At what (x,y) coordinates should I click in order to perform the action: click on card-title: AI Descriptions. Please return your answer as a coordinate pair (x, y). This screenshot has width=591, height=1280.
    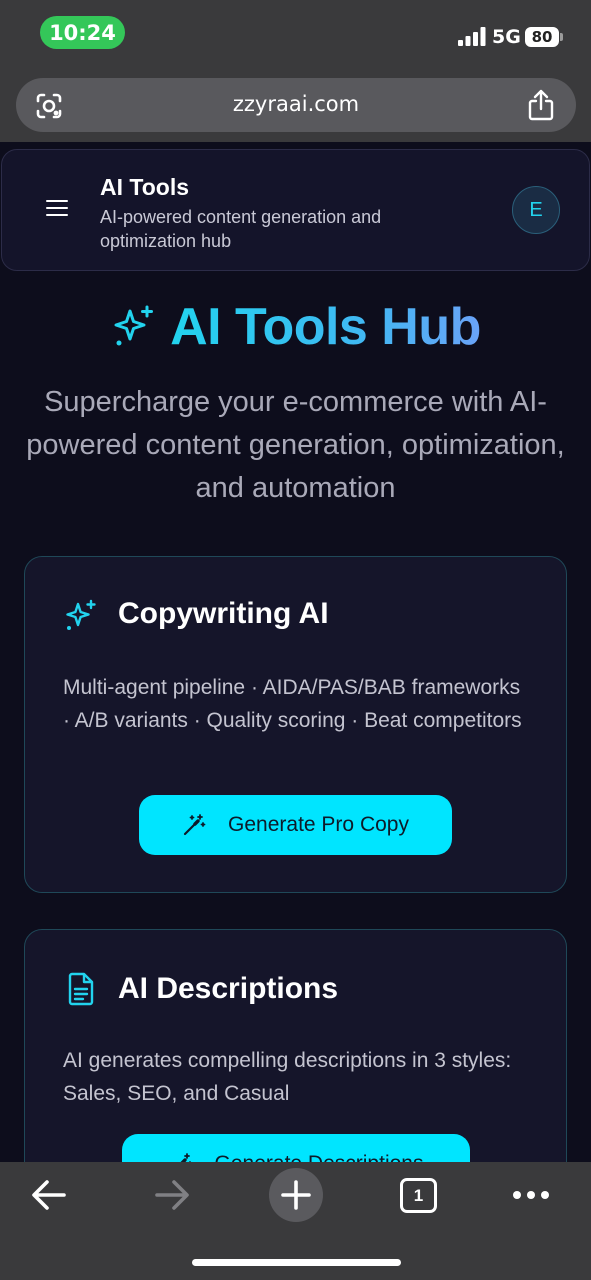
    Looking at the image, I should click on (228, 988).